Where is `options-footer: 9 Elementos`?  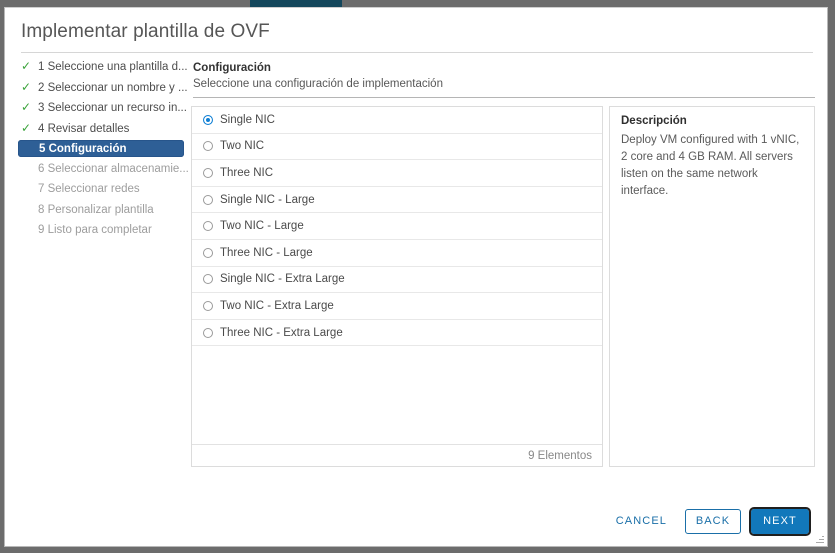
options-footer: 9 Elementos is located at coordinates (397, 455).